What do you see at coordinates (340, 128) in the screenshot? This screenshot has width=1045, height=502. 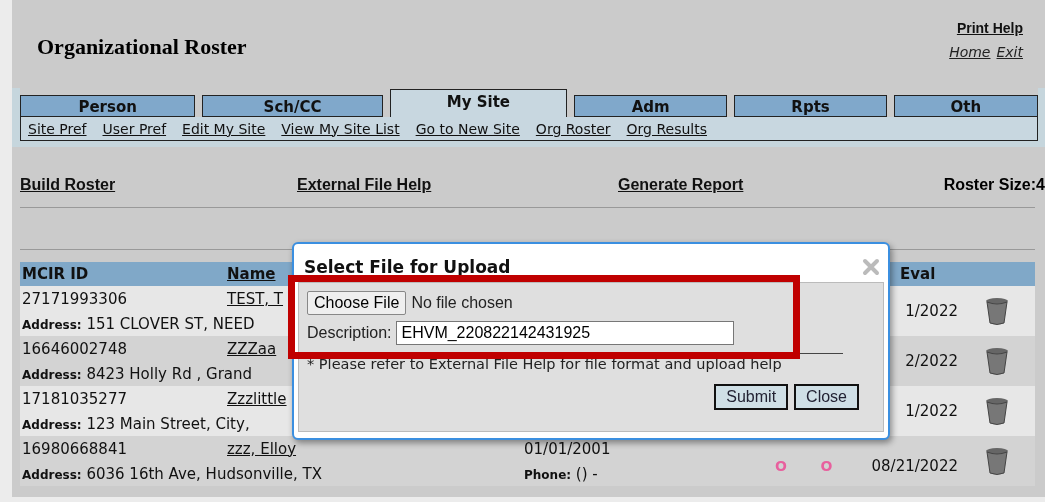 I see `subnav-link: View My Site List` at bounding box center [340, 128].